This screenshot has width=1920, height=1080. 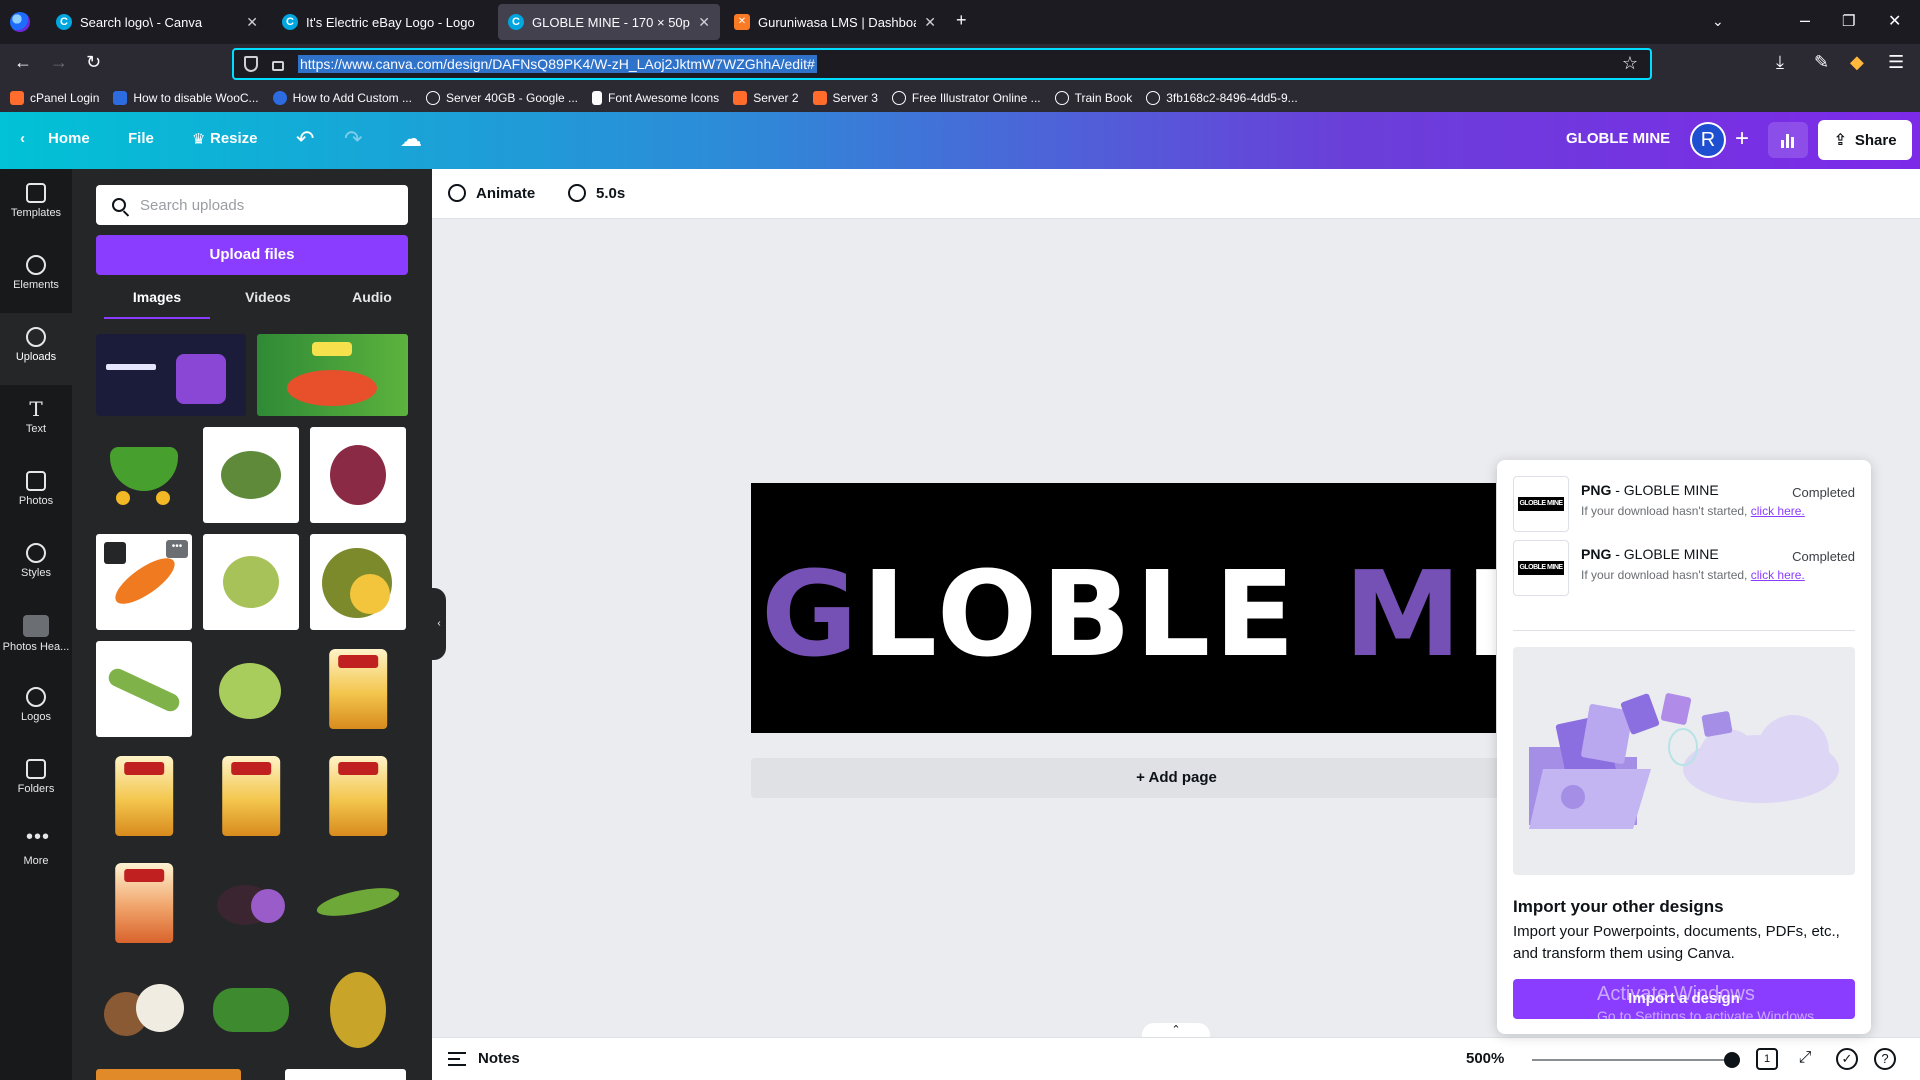 I want to click on select-checkbox, so click(x=115, y=553).